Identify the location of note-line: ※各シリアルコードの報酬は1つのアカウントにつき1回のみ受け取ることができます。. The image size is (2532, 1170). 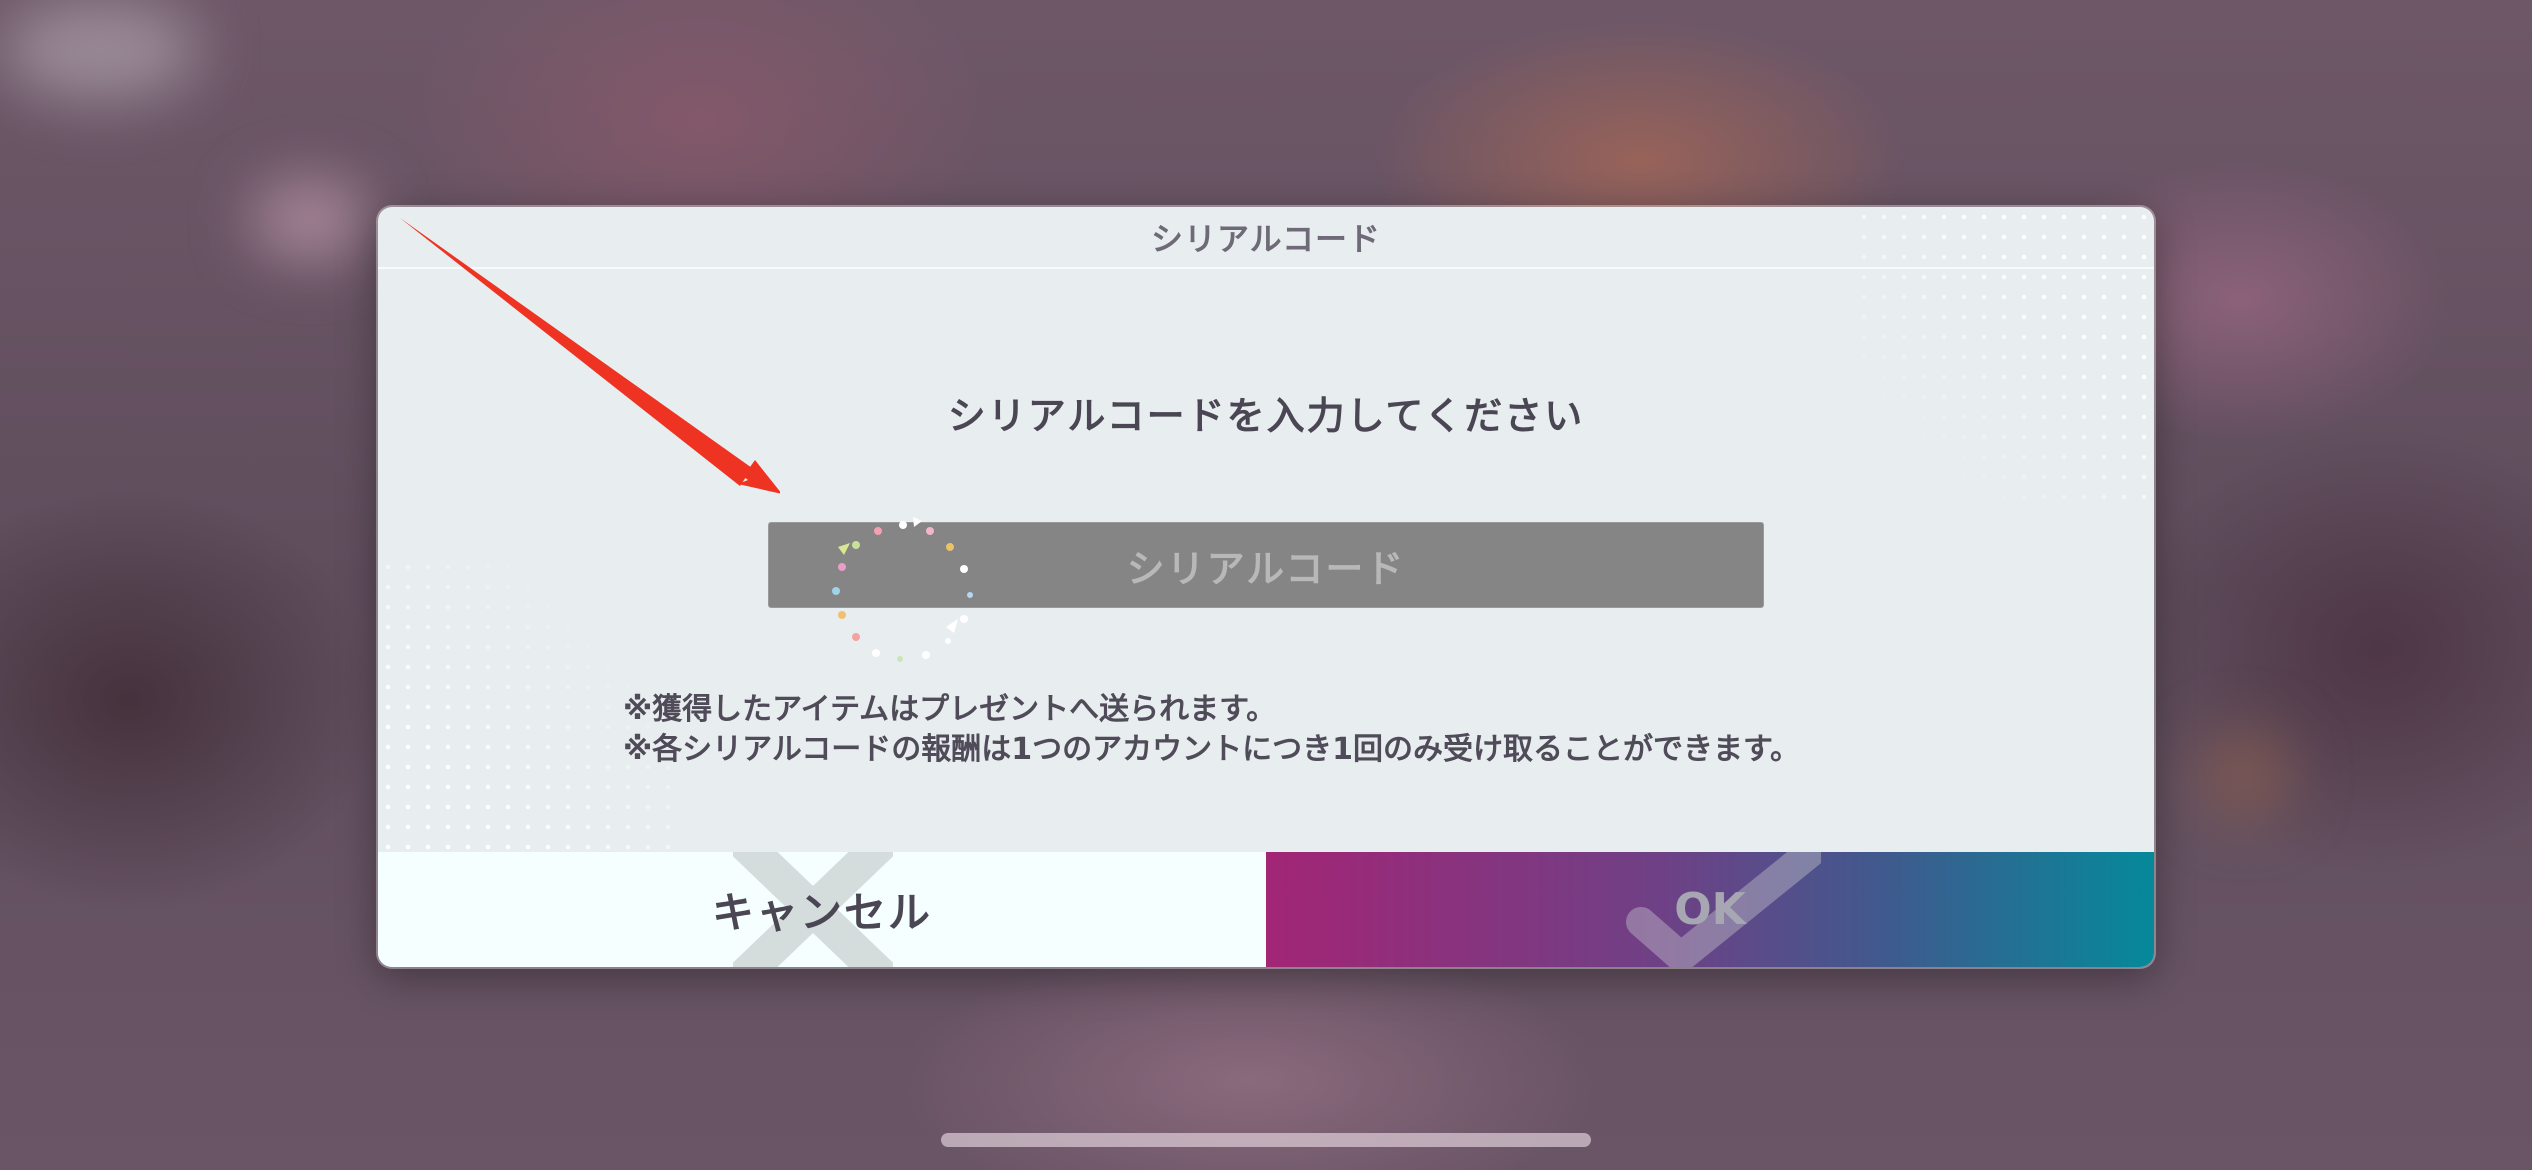
(1212, 749).